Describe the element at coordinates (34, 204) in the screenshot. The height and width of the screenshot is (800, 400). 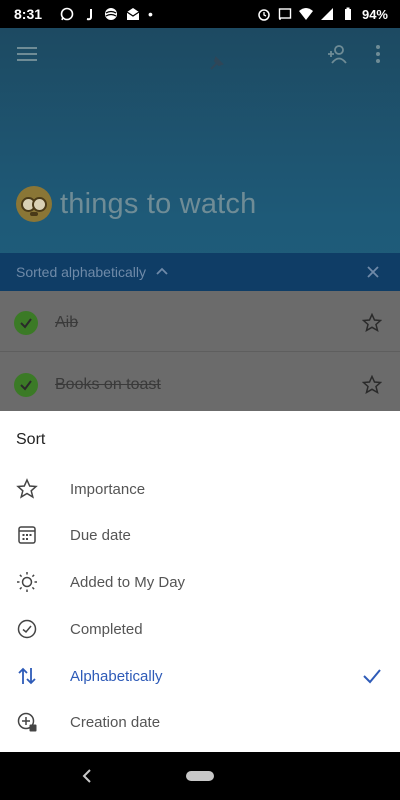
I see `flushed-face-icon` at that location.